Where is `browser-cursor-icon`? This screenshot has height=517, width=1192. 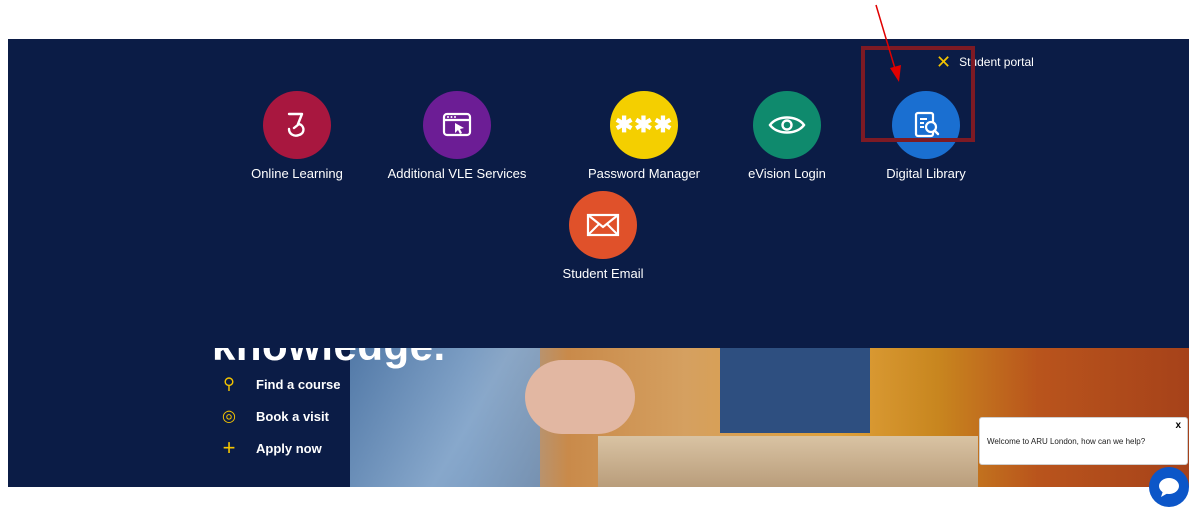
browser-cursor-icon is located at coordinates (457, 125).